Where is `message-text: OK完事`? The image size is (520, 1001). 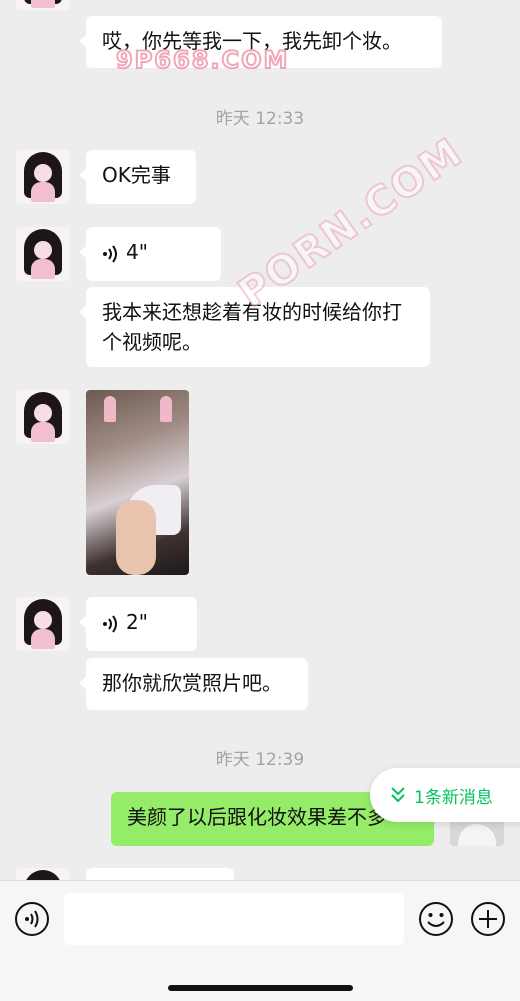 message-text: OK完事 is located at coordinates (136, 175).